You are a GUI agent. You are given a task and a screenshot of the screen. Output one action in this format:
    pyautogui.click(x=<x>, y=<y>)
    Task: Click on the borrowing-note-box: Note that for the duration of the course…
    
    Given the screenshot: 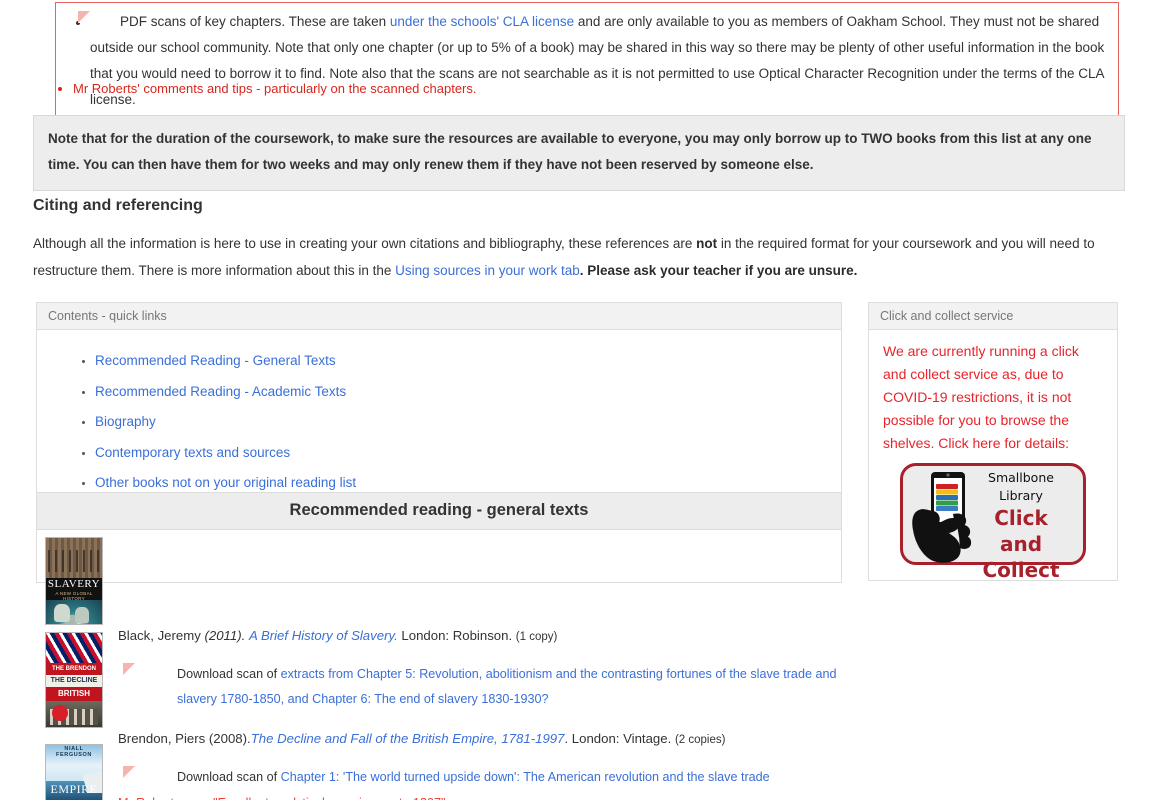 What is the action you would take?
    pyautogui.click(x=579, y=153)
    